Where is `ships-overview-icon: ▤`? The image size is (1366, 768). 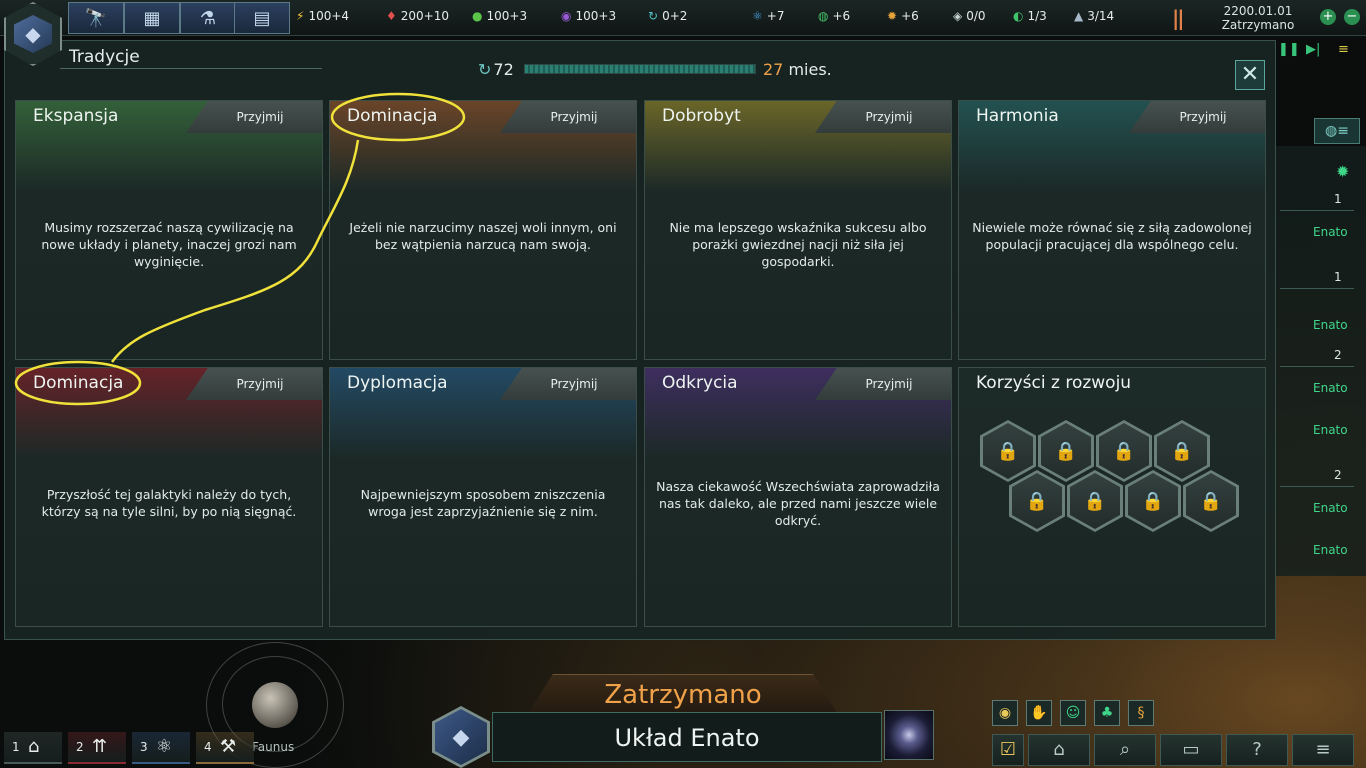
ships-overview-icon: ▤ is located at coordinates (262, 18).